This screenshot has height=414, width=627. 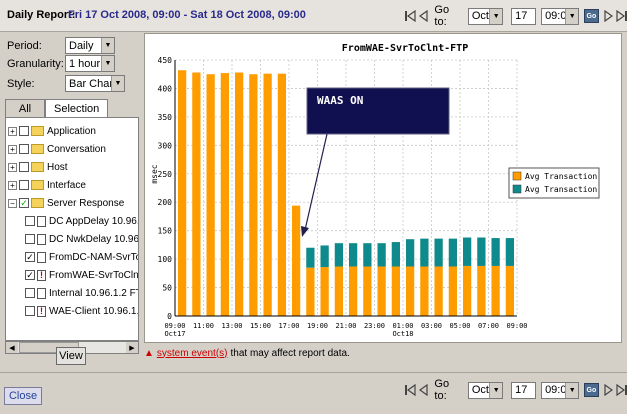 What do you see at coordinates (488, 326) in the screenshot?
I see `x-tick-label: 07:00` at bounding box center [488, 326].